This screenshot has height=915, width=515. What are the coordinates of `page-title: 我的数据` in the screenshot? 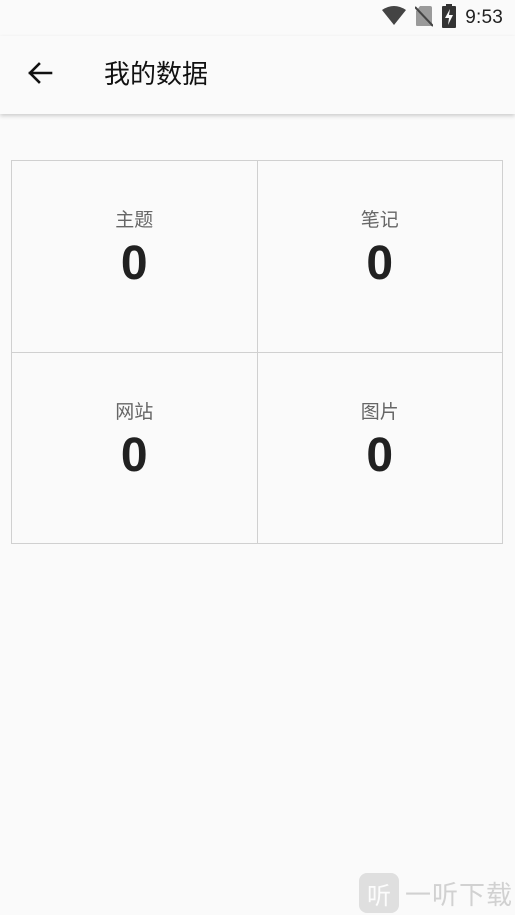 It's located at (156, 75).